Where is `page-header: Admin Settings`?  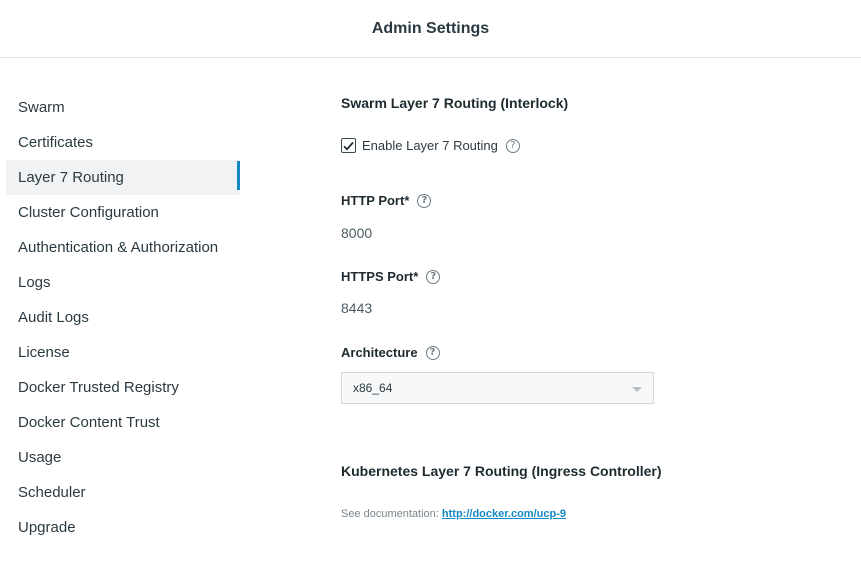
page-header: Admin Settings is located at coordinates (430, 29).